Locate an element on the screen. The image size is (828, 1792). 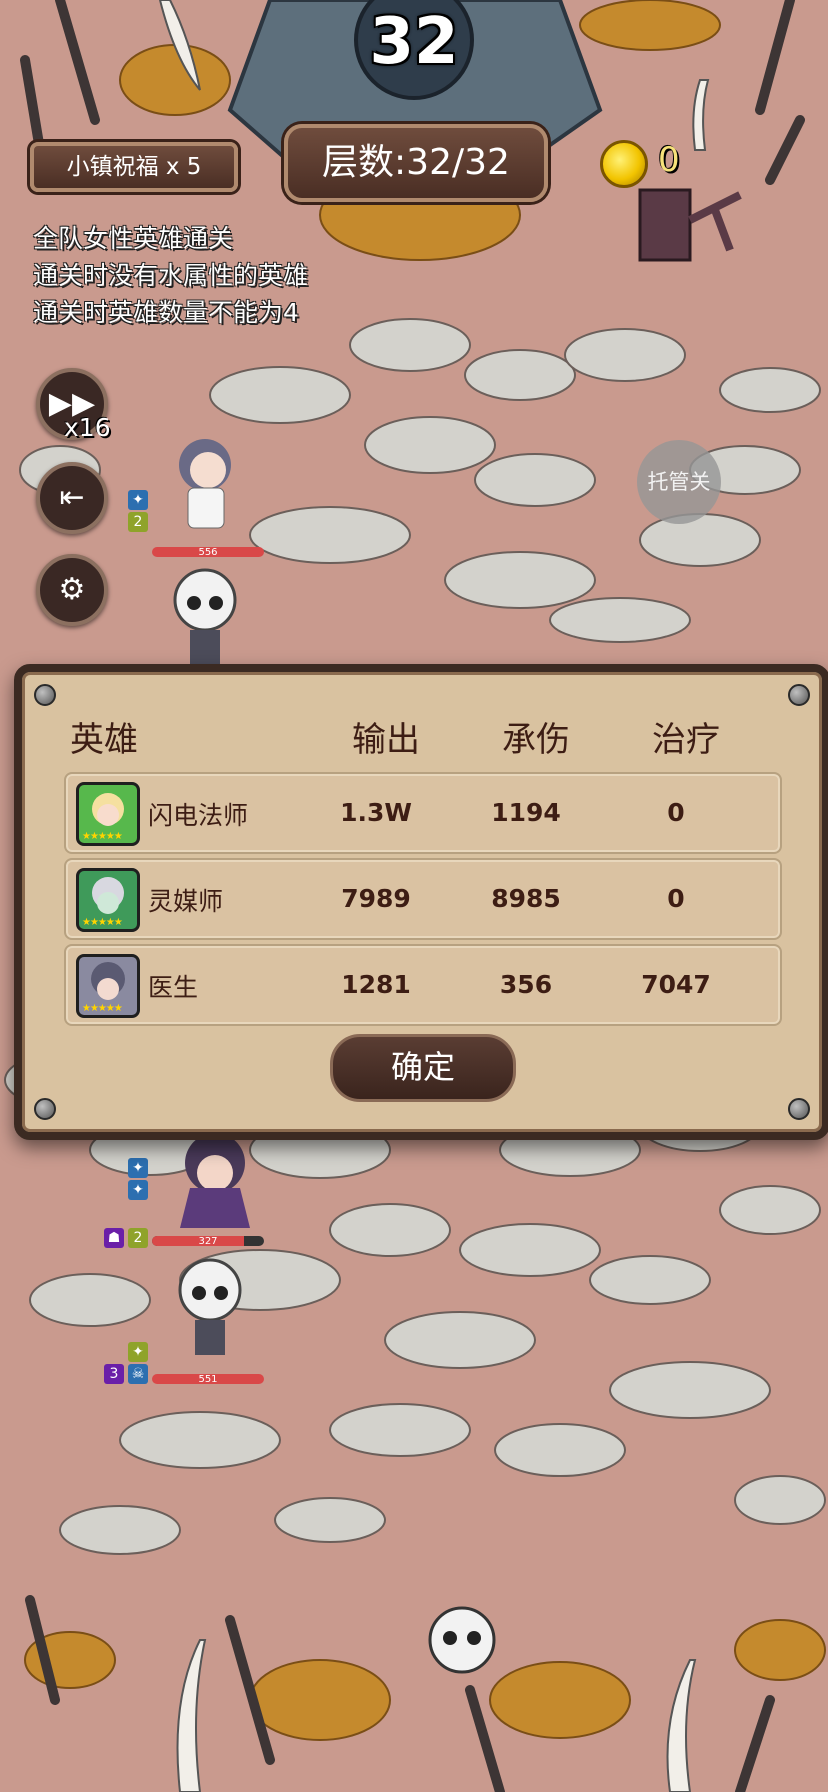
speed-label: x16 is located at coordinates (87, 427).